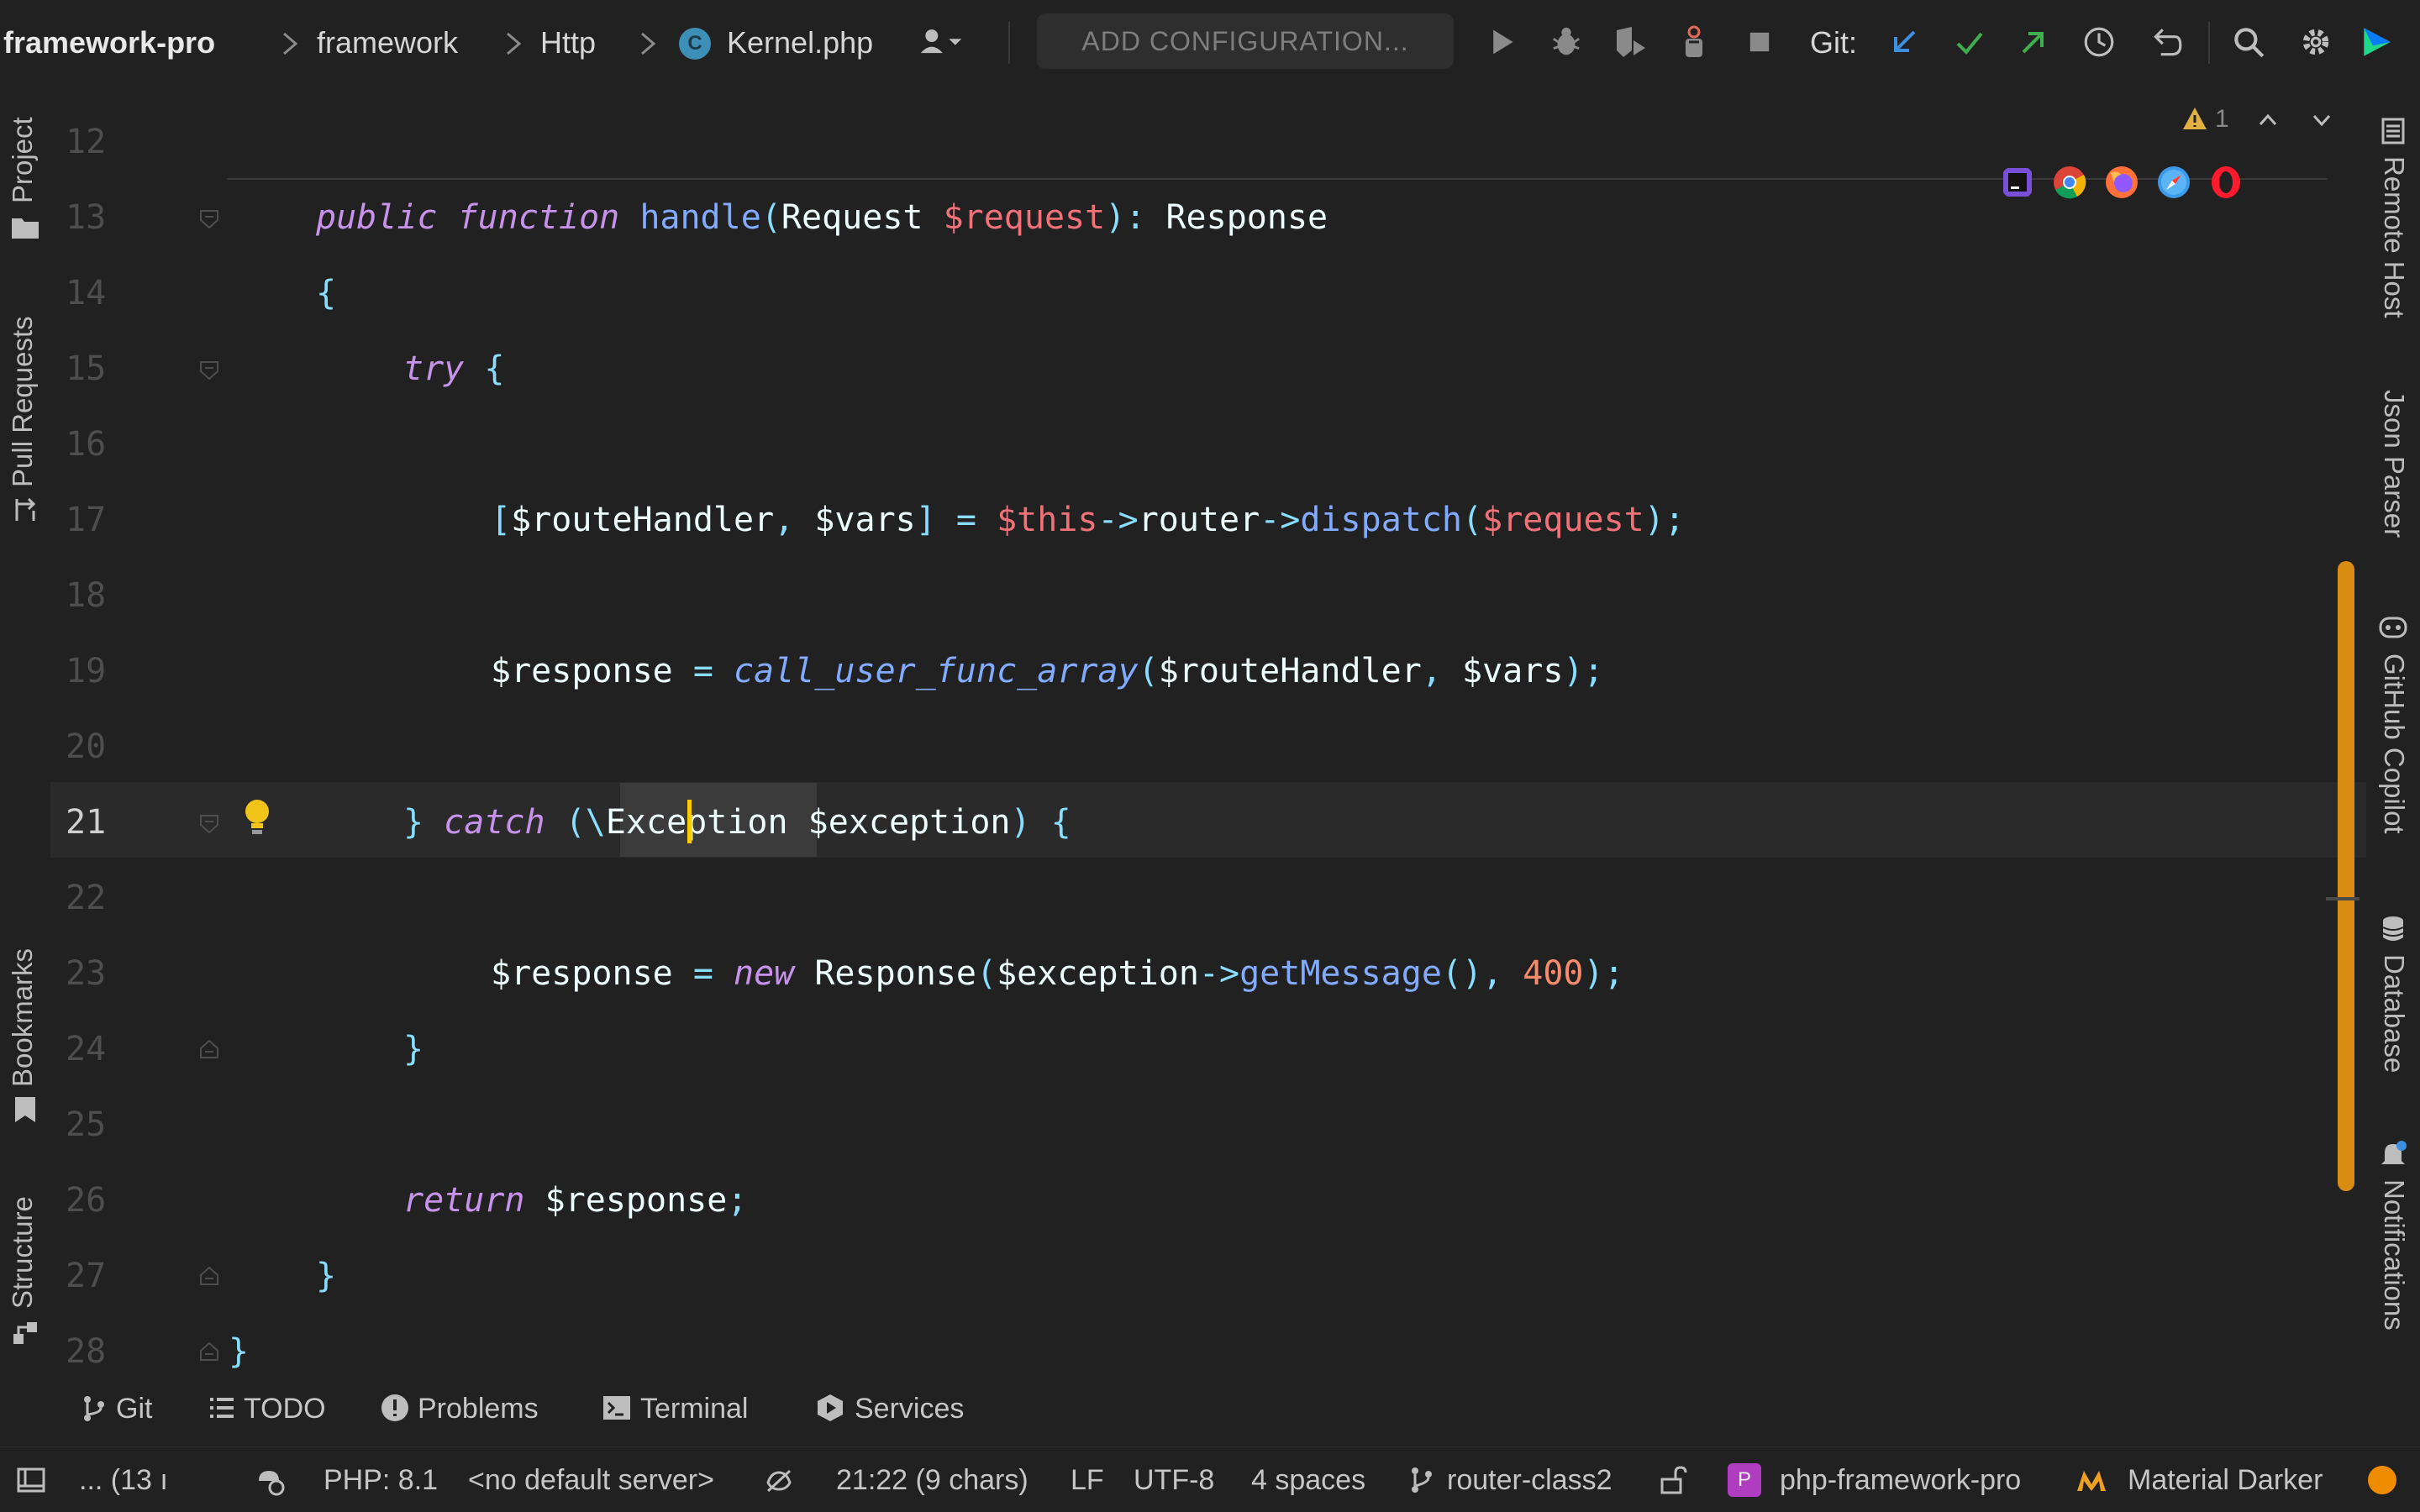 The height and width of the screenshot is (1512, 2420). I want to click on line-number: 23, so click(86, 973).